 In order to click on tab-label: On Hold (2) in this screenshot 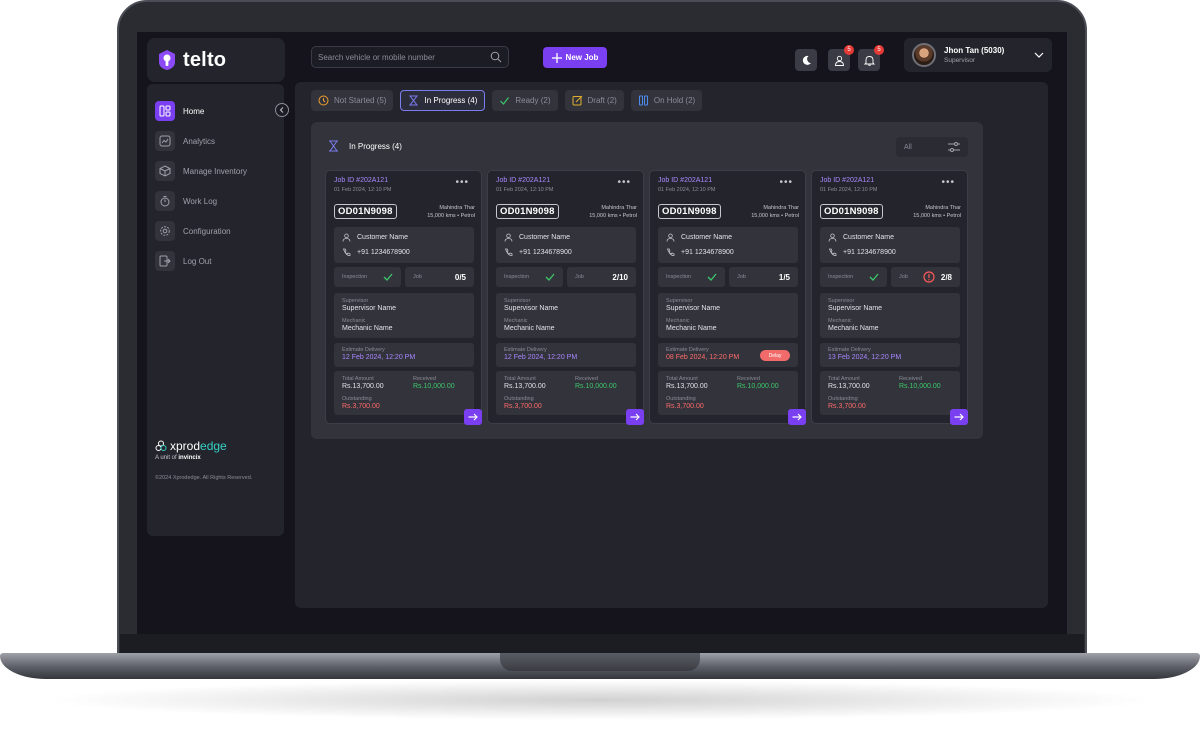, I will do `click(674, 100)`.